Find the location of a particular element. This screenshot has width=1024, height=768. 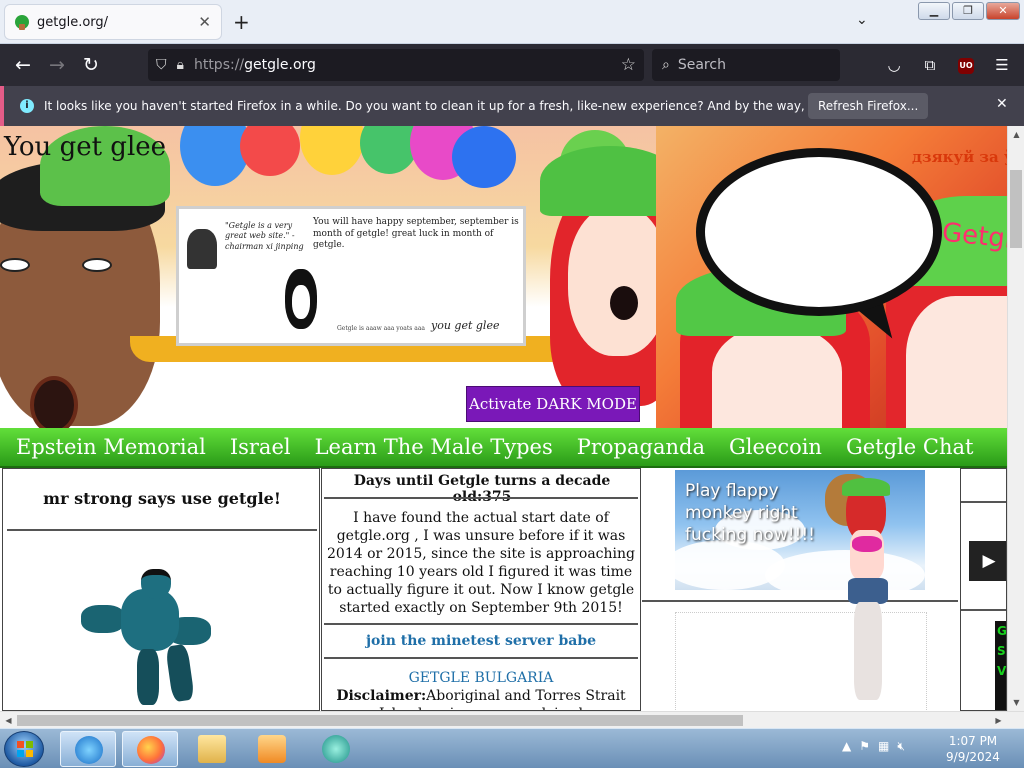

menu-item-gleecoin: Gleecoin is located at coordinates (775, 447).